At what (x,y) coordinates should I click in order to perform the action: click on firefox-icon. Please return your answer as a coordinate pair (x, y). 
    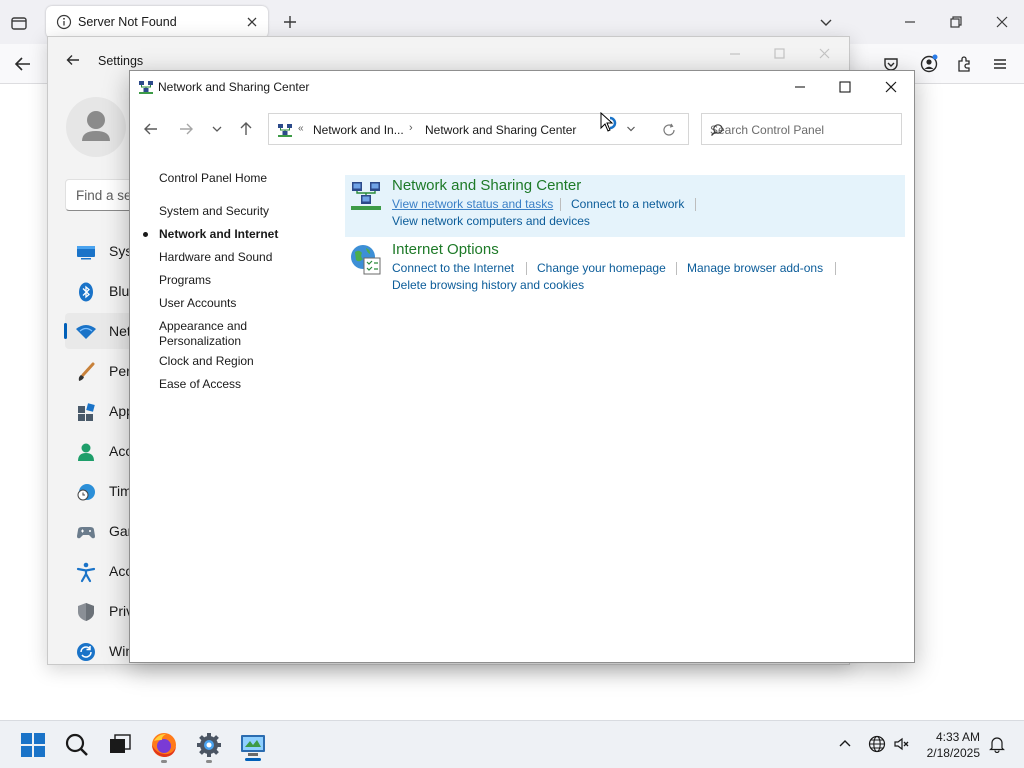
    Looking at the image, I should click on (164, 745).